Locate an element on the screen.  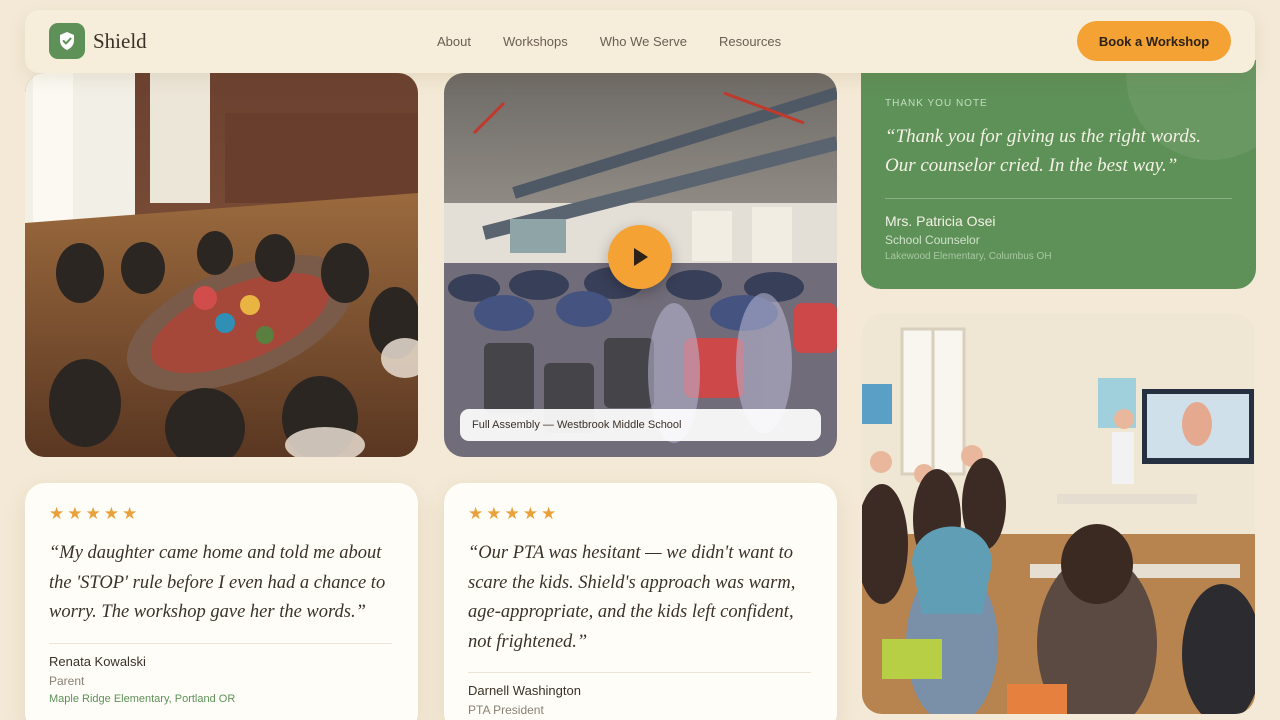
testimonial-author-role: Parent is located at coordinates (67, 681).